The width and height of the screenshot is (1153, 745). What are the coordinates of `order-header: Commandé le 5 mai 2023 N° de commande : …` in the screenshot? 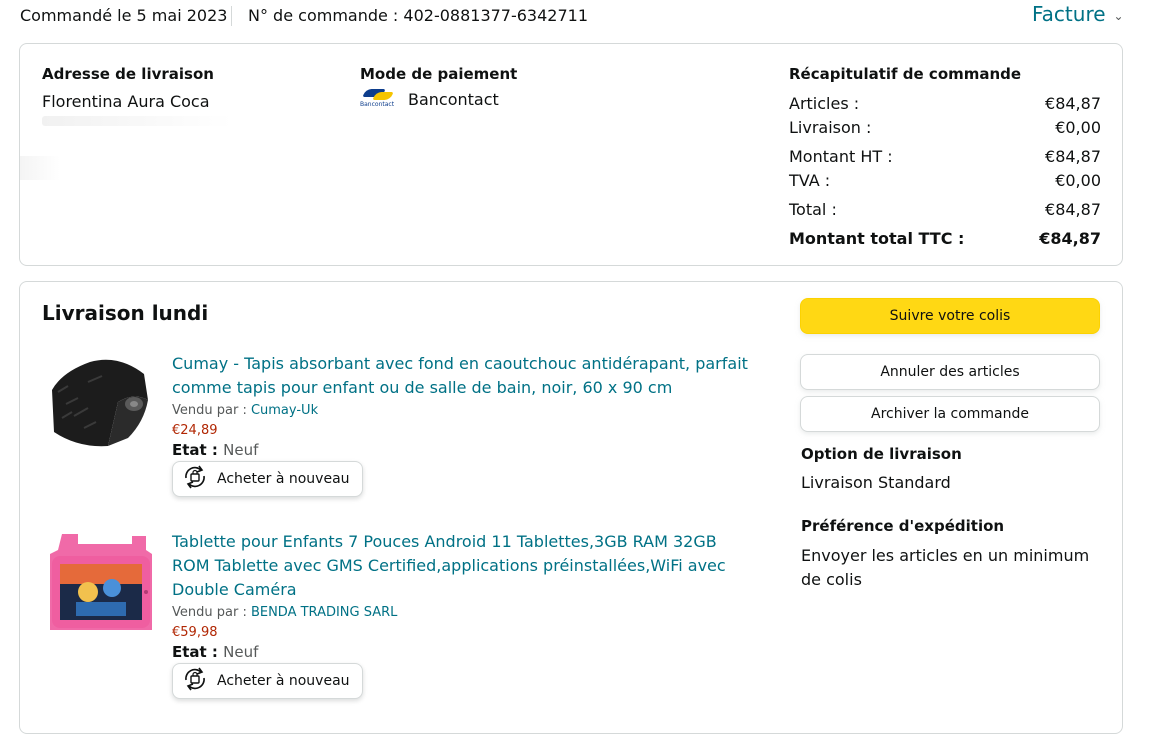 It's located at (576, 17).